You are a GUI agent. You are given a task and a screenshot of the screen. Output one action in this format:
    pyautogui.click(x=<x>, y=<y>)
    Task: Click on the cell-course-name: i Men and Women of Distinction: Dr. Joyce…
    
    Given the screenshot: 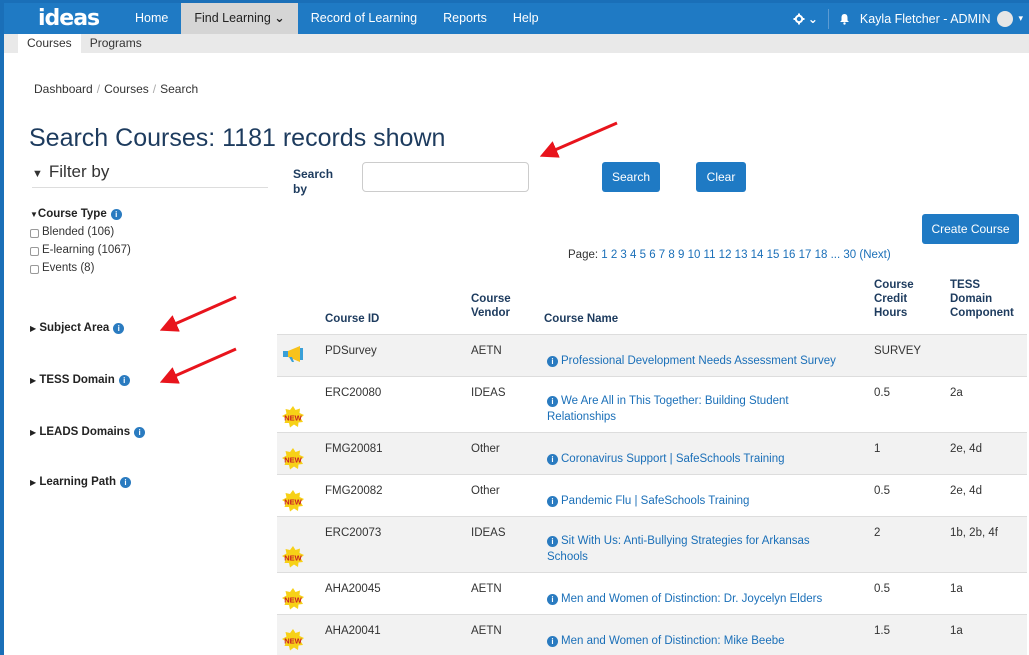 What is the action you would take?
    pyautogui.click(x=697, y=599)
    